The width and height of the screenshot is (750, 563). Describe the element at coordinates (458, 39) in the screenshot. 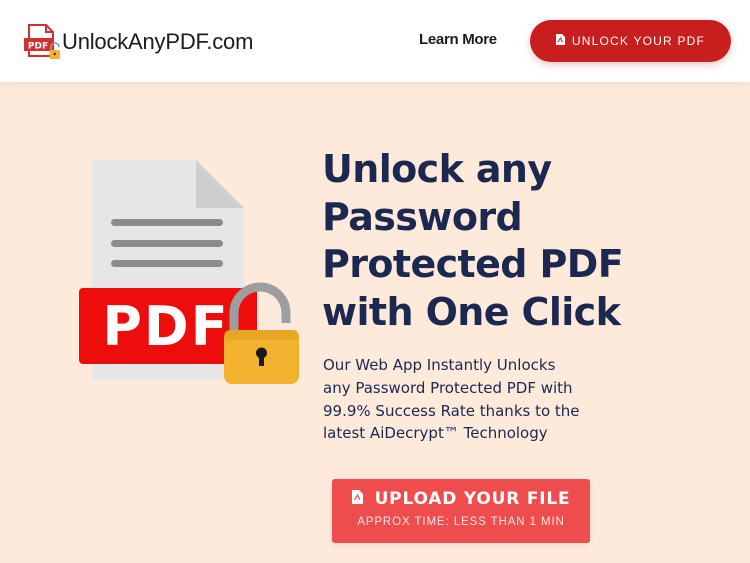

I see `learn-more-link: Learn More` at that location.